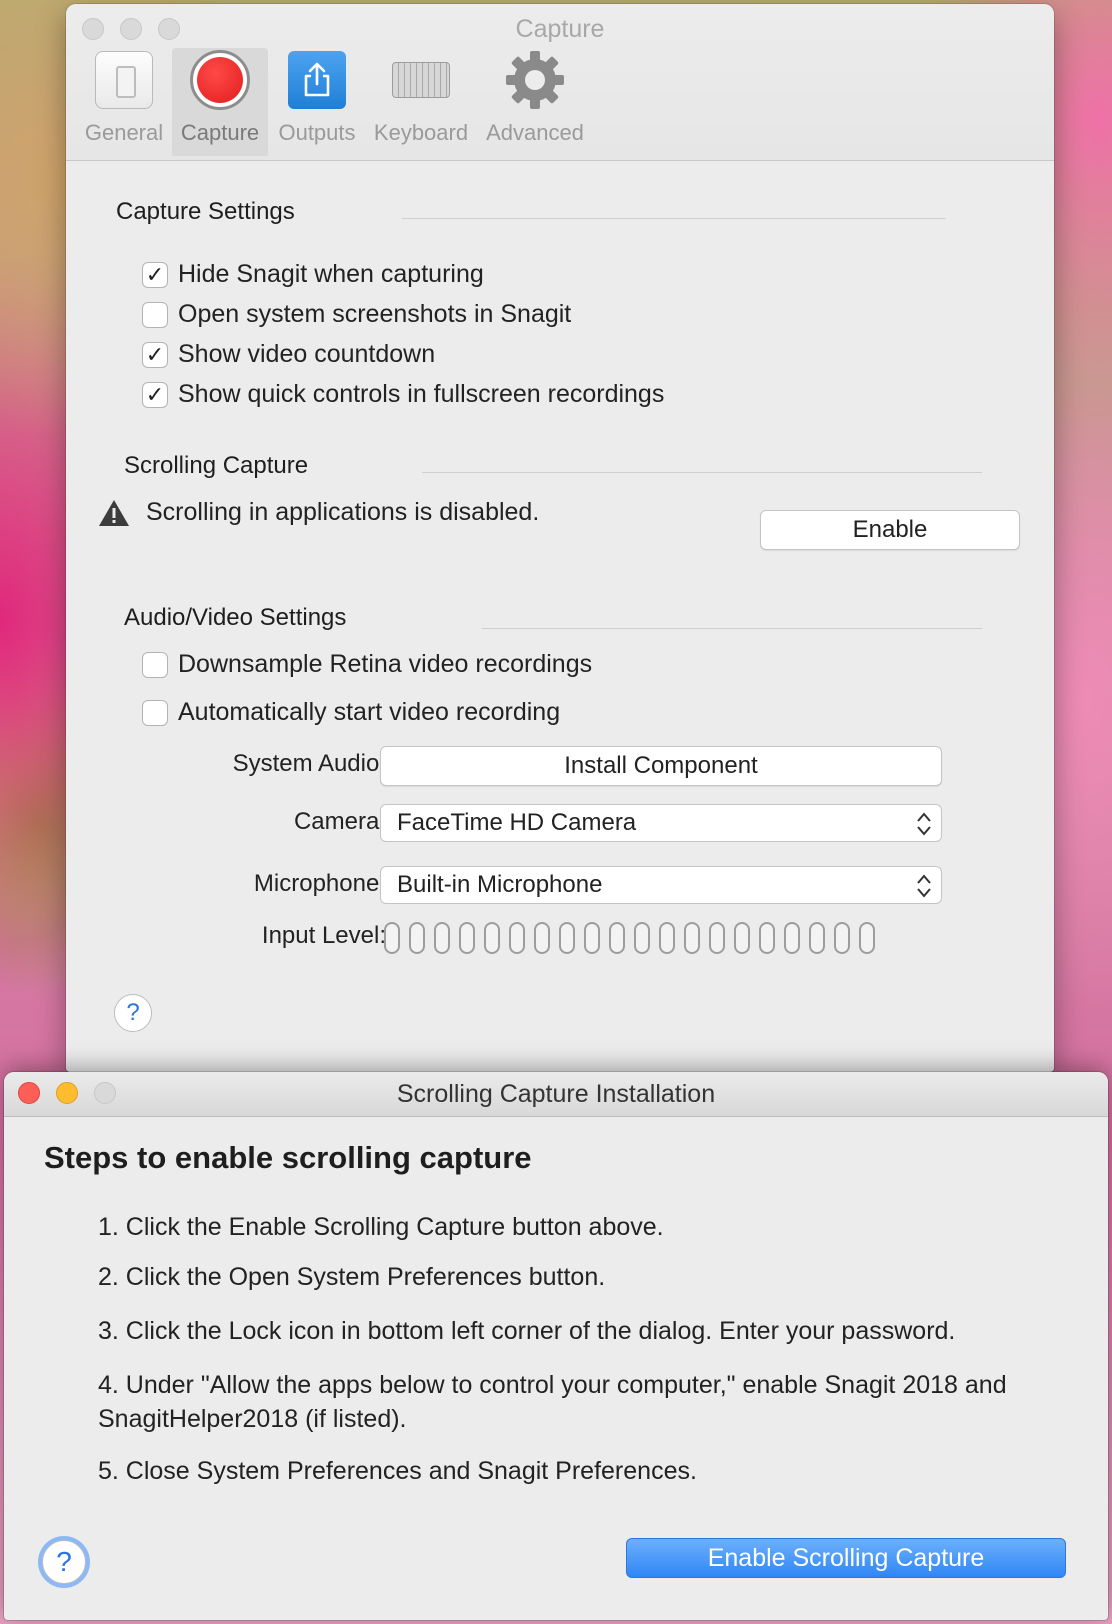  What do you see at coordinates (317, 80) in the screenshot?
I see `share-icon` at bounding box center [317, 80].